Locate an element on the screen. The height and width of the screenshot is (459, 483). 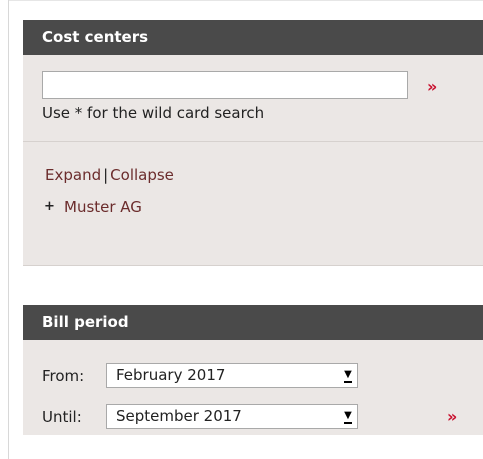
tree-node-label: Muster AG is located at coordinates (103, 207).